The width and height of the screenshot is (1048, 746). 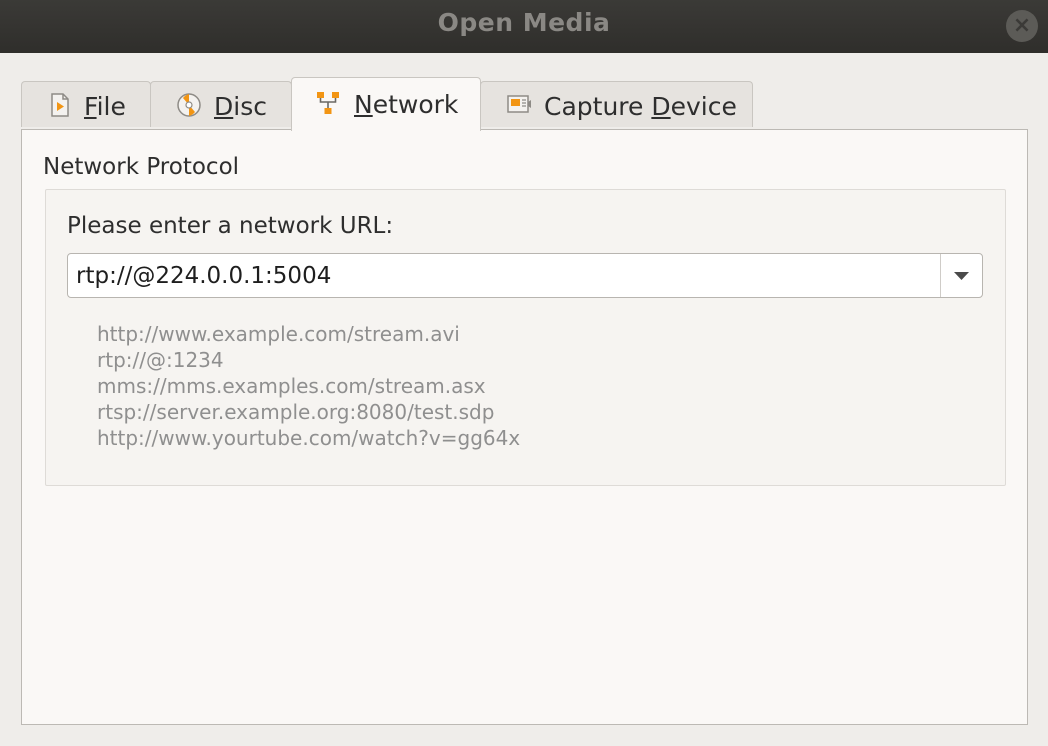 I want to click on tab-file: File, so click(x=86, y=104).